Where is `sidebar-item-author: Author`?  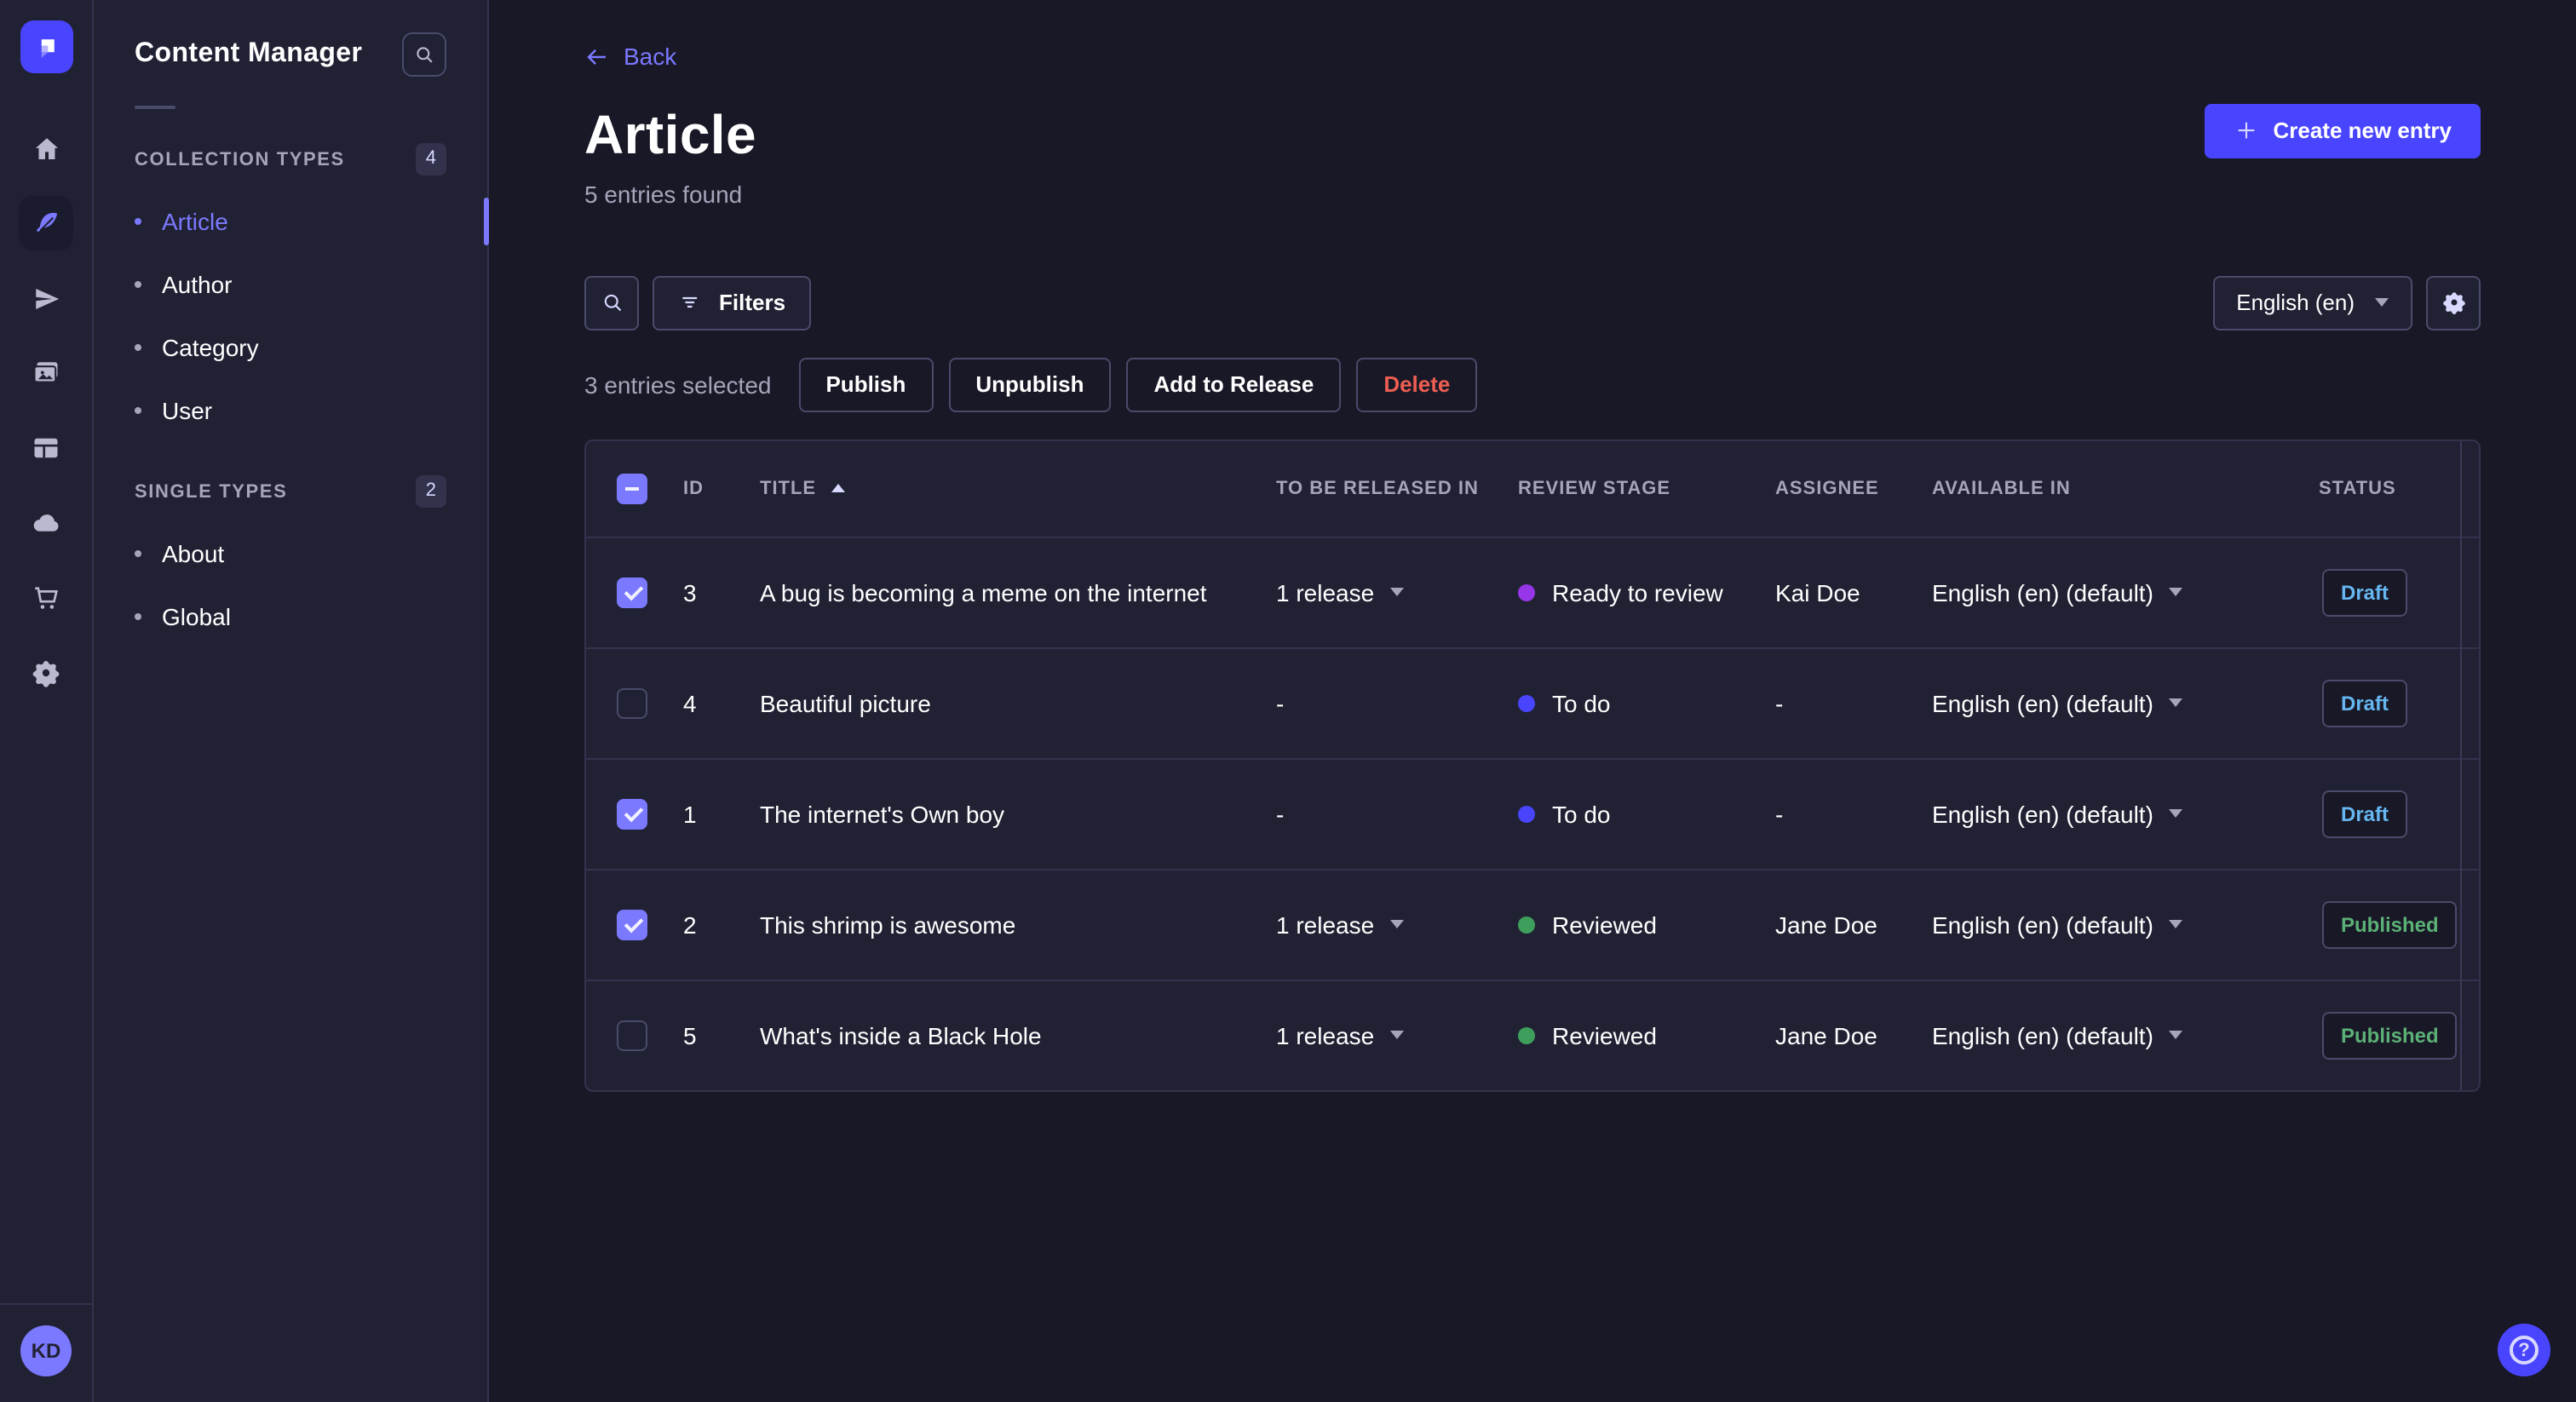
sidebar-item-author: Author is located at coordinates (290, 283).